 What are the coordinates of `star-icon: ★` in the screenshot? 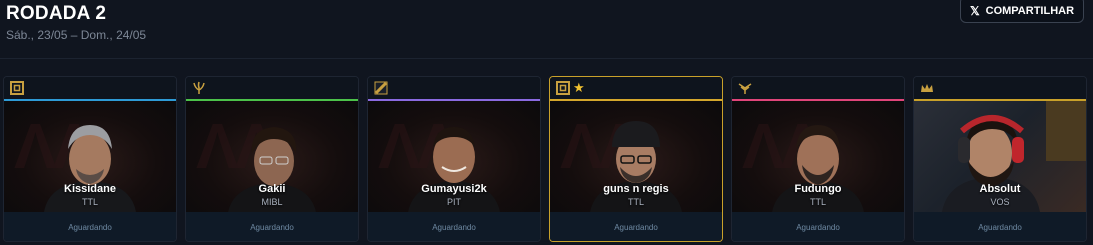 It's located at (579, 87).